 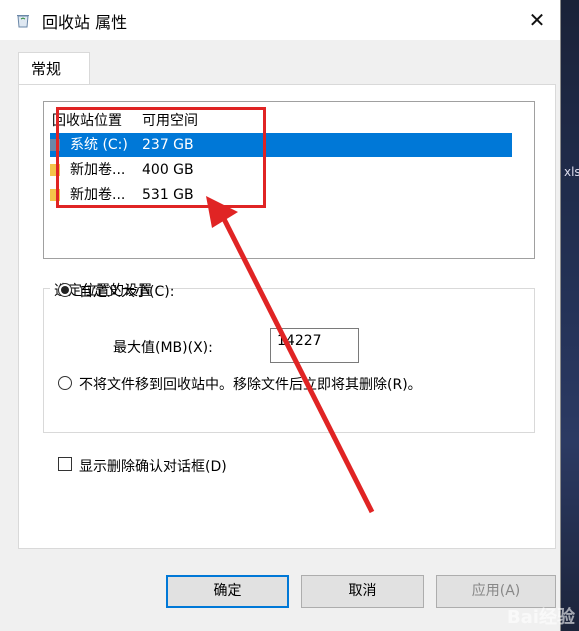 I want to click on annotation-arrow, so click(x=290, y=355).